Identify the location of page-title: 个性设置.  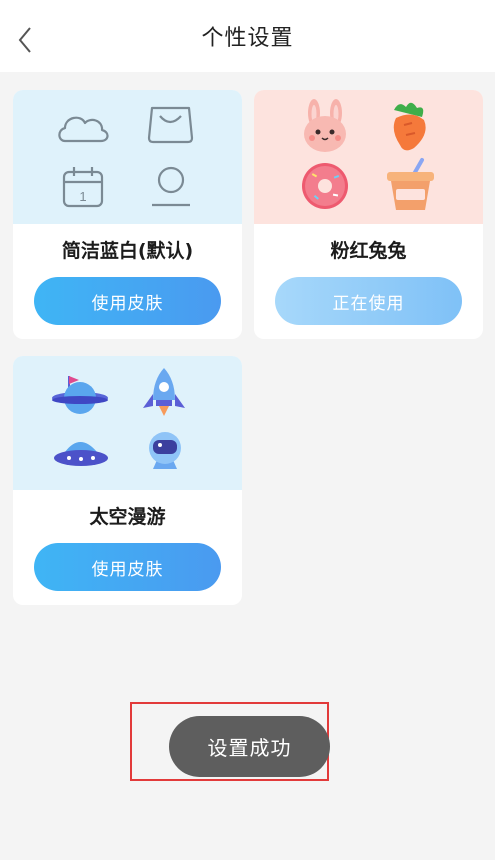
(247, 38).